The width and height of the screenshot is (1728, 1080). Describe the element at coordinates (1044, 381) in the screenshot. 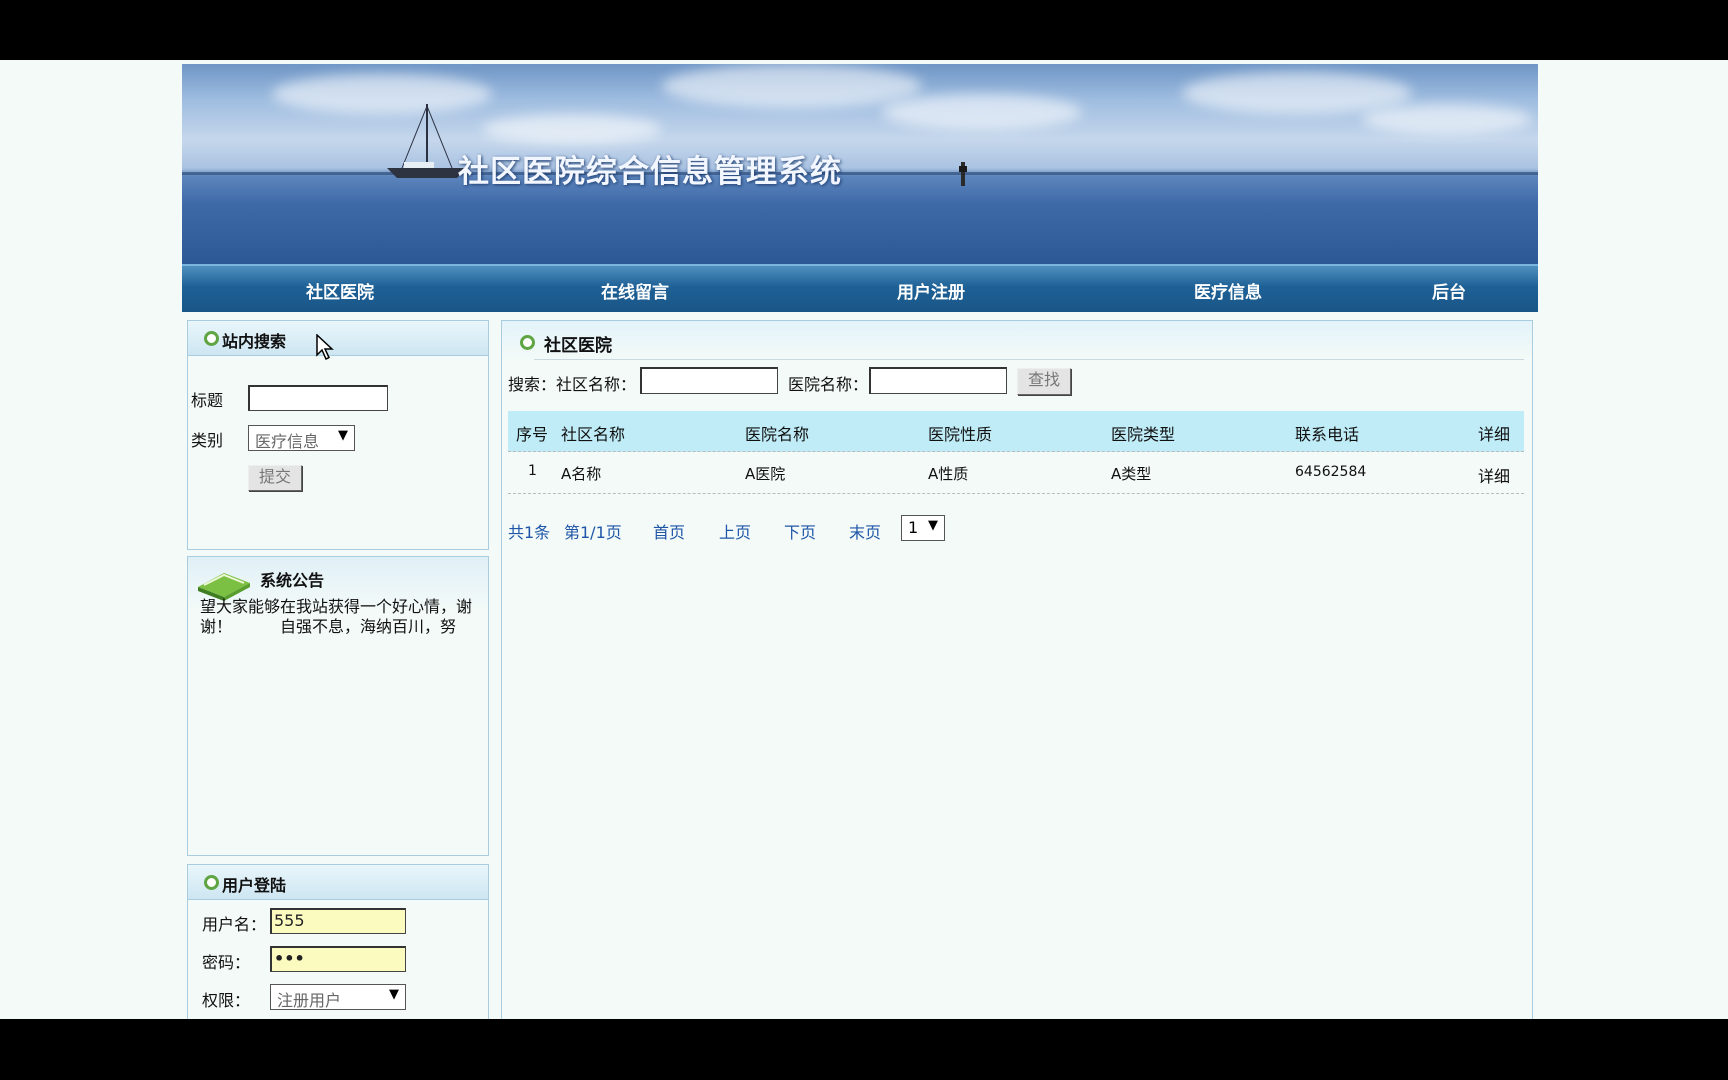

I see `find-button: 查找` at that location.